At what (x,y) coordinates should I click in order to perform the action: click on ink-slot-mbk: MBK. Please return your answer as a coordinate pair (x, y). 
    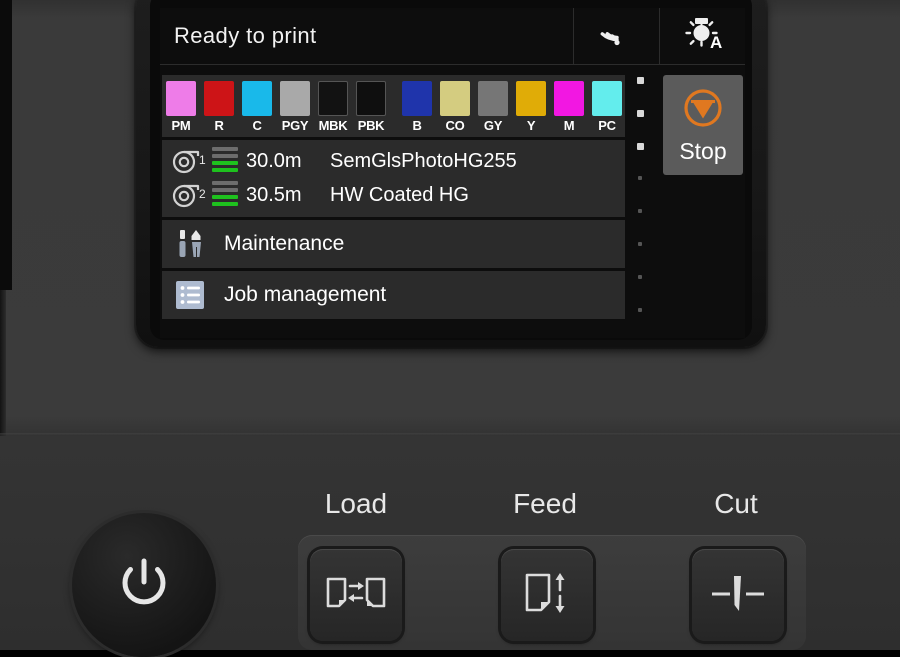
    Looking at the image, I should click on (333, 107).